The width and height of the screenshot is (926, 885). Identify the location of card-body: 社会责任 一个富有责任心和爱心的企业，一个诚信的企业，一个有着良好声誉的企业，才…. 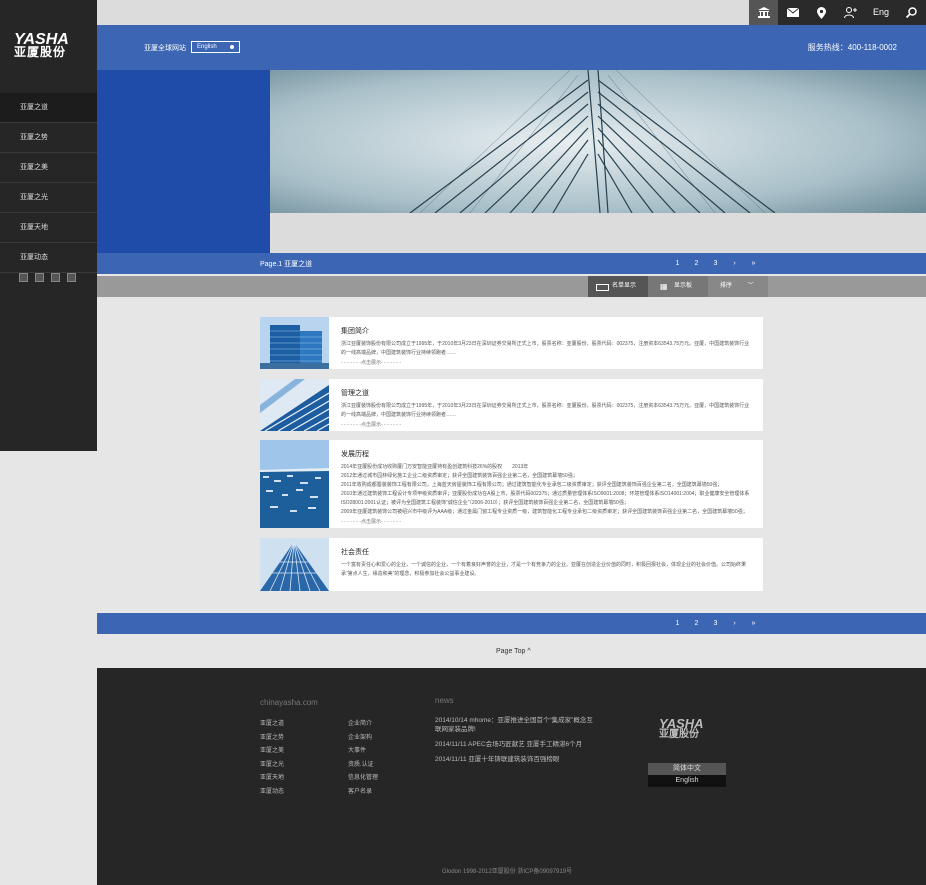
(547, 563).